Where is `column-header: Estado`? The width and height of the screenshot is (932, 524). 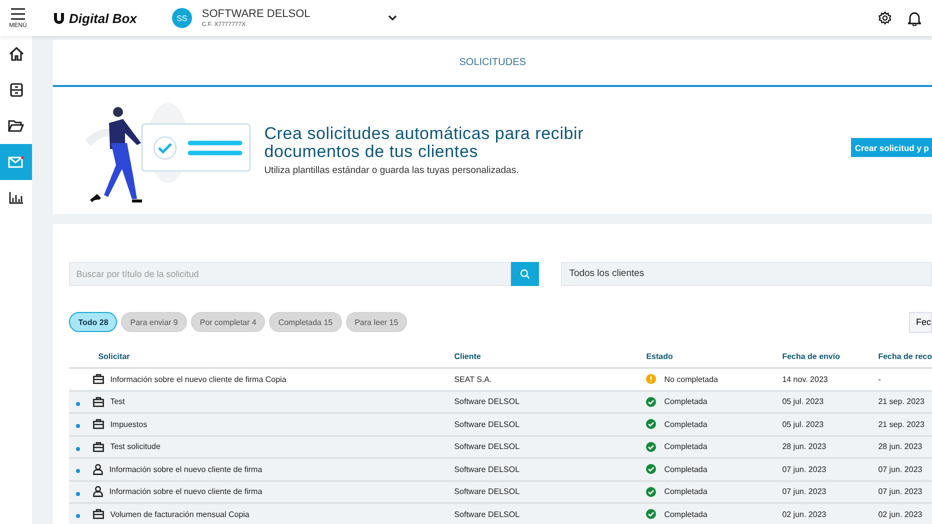
column-header: Estado is located at coordinates (660, 356).